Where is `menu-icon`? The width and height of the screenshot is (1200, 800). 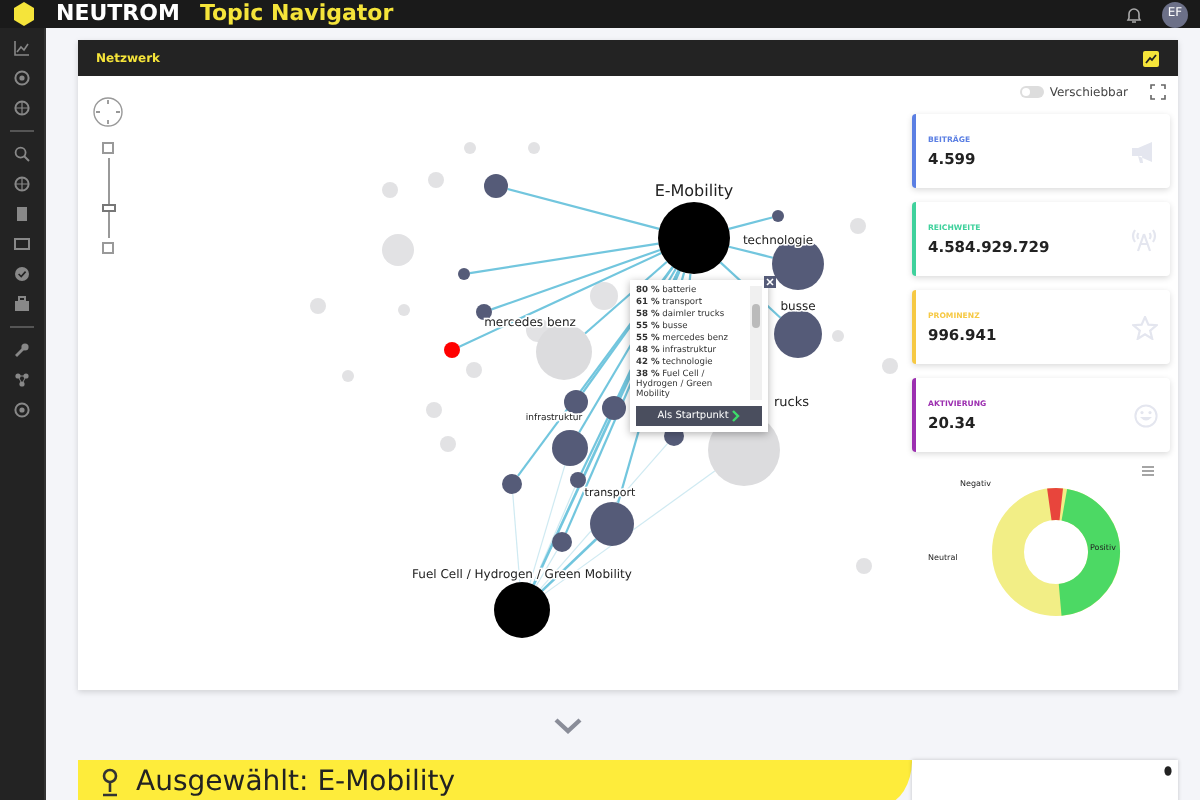
menu-icon is located at coordinates (1148, 471).